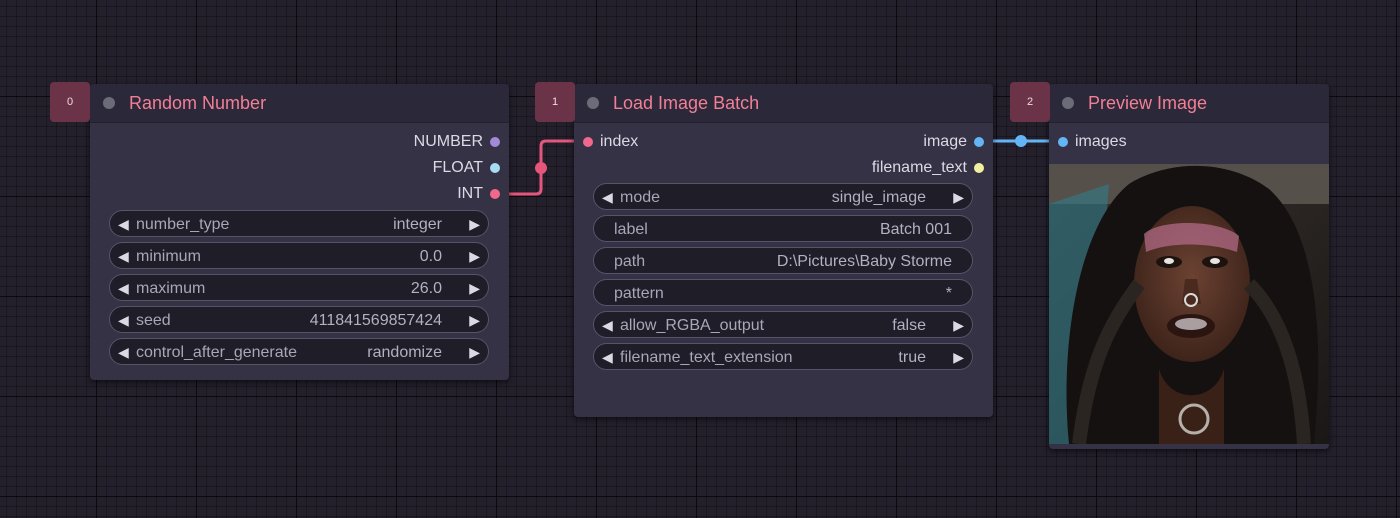  Describe the element at coordinates (783, 228) in the screenshot. I see `widget-label-field: label Batch 001` at that location.